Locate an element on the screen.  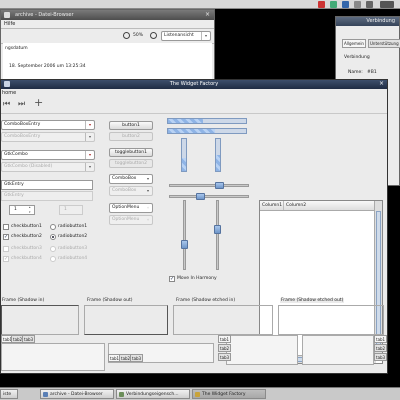
task-label: archive - Datei-Browser is located at coordinates (76, 394).